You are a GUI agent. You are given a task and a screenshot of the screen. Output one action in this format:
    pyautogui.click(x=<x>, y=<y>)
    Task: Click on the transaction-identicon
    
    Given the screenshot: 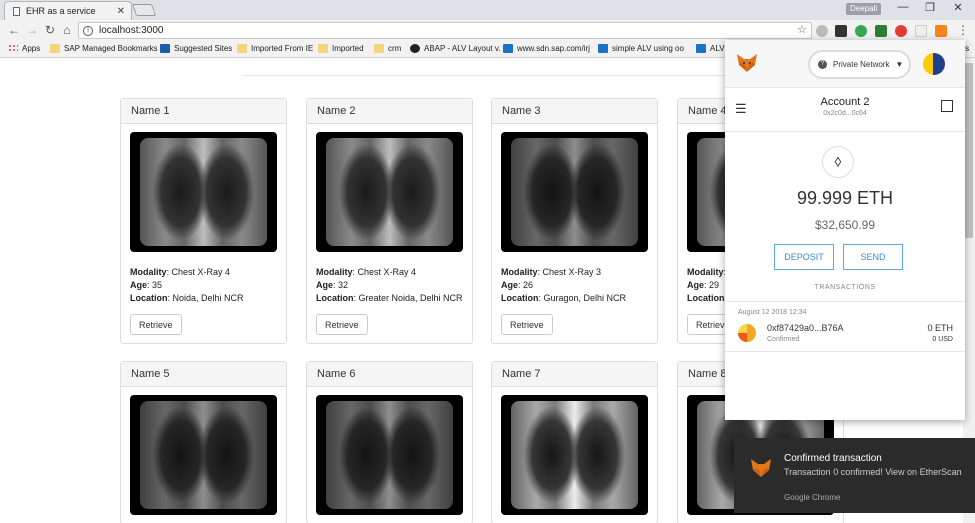 What is the action you would take?
    pyautogui.click(x=747, y=333)
    